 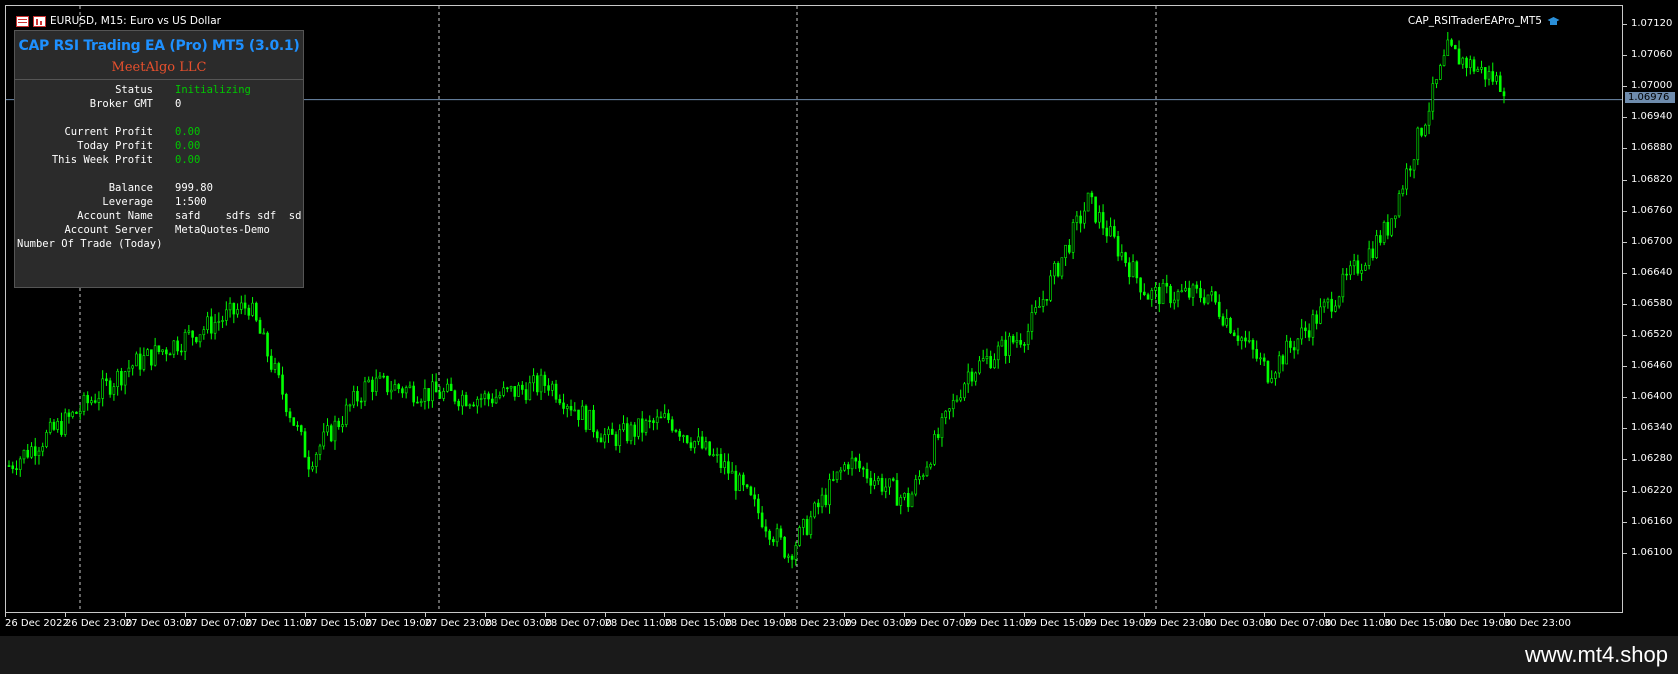 I want to click on time-label: 29 Dec 03:00, so click(x=878, y=623).